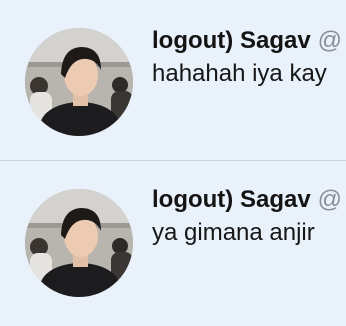 Image resolution: width=346 pixels, height=326 pixels. I want to click on tweet-content: logout) Sagav @ ya gimana anjir, so click(247, 216).